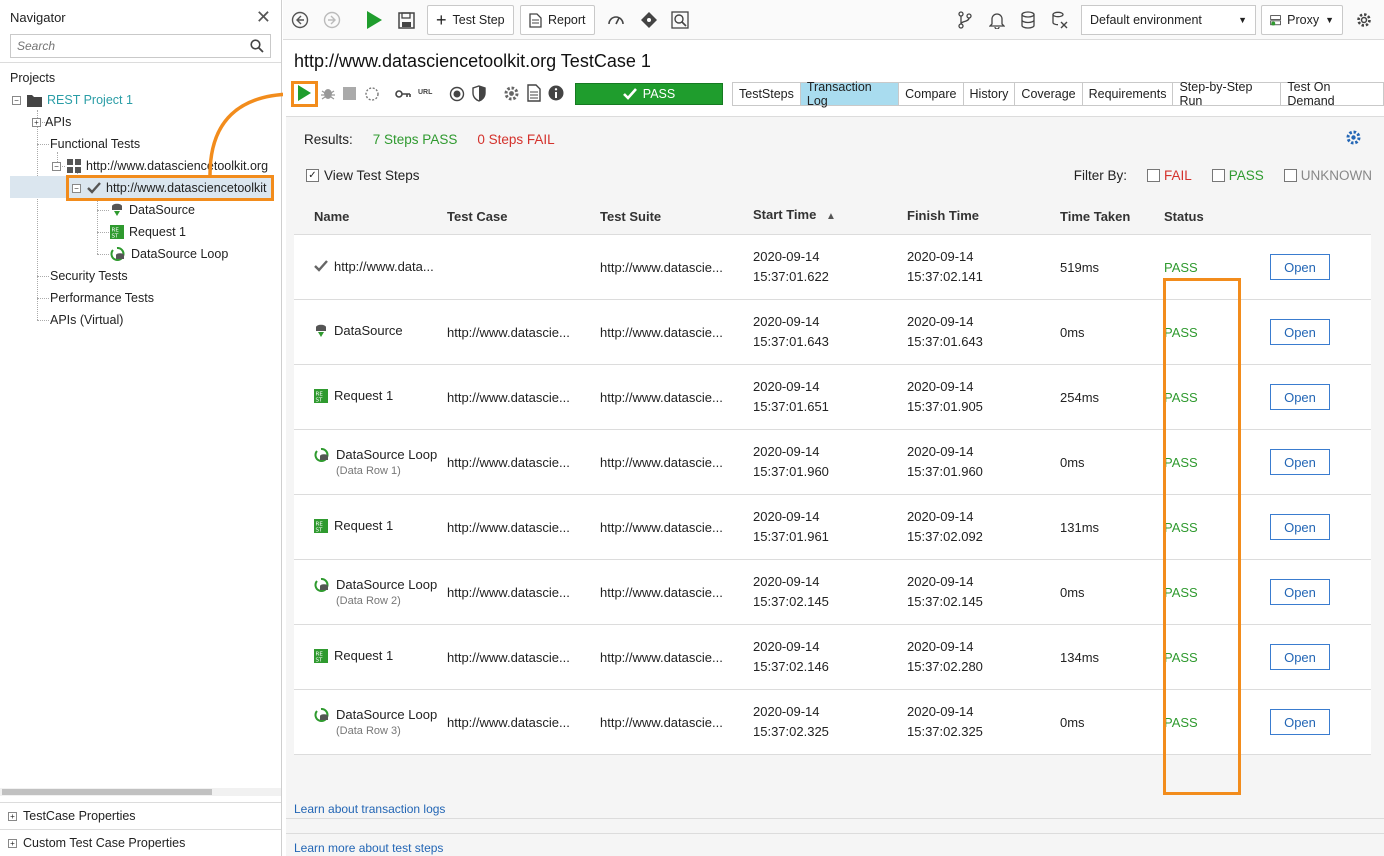  Describe the element at coordinates (1237, 175) in the screenshot. I see `filter-pass-option: PASS` at that location.